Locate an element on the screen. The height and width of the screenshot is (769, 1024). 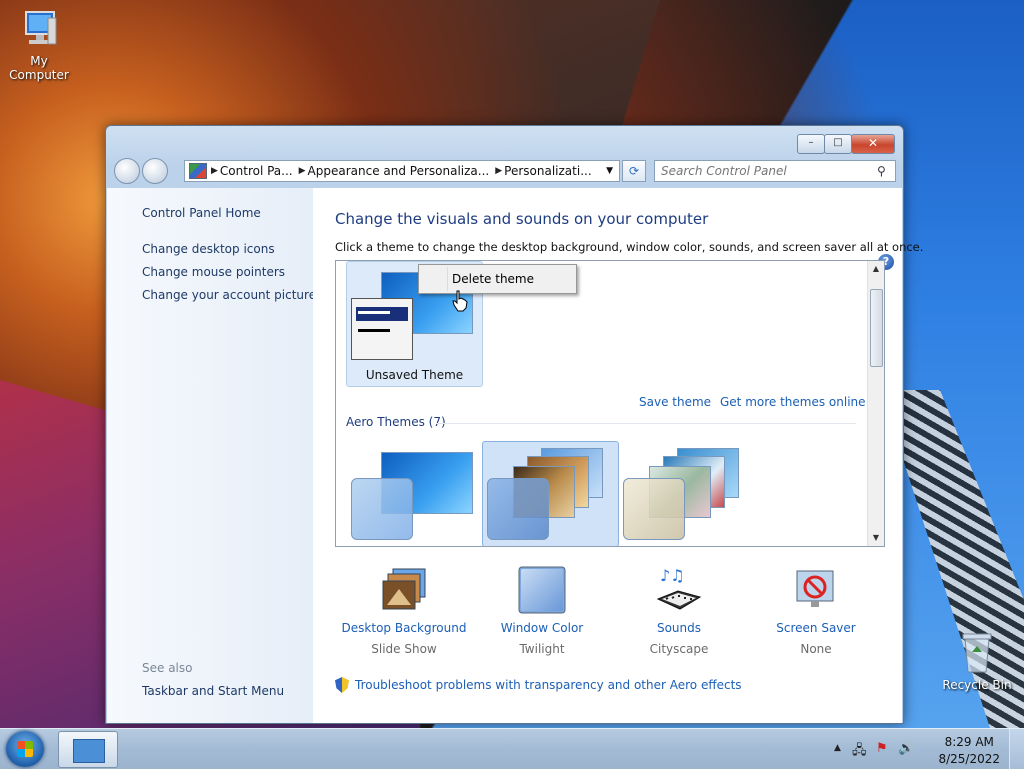
setting-title: Window Color is located at coordinates (542, 628).